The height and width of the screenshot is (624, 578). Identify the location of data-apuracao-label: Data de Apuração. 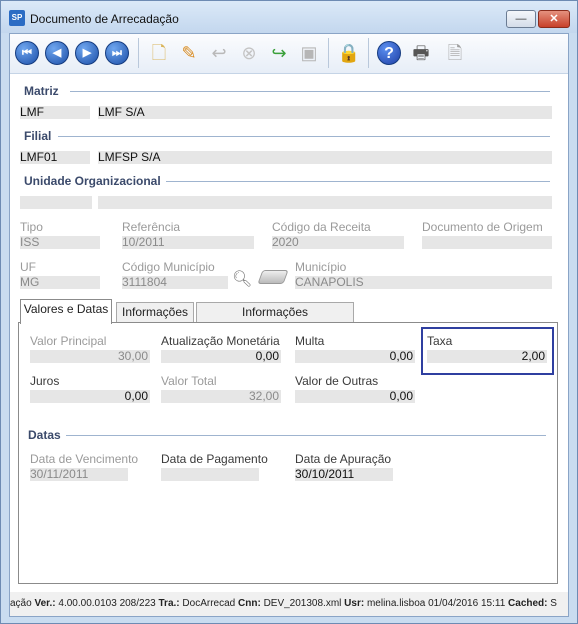
(343, 459).